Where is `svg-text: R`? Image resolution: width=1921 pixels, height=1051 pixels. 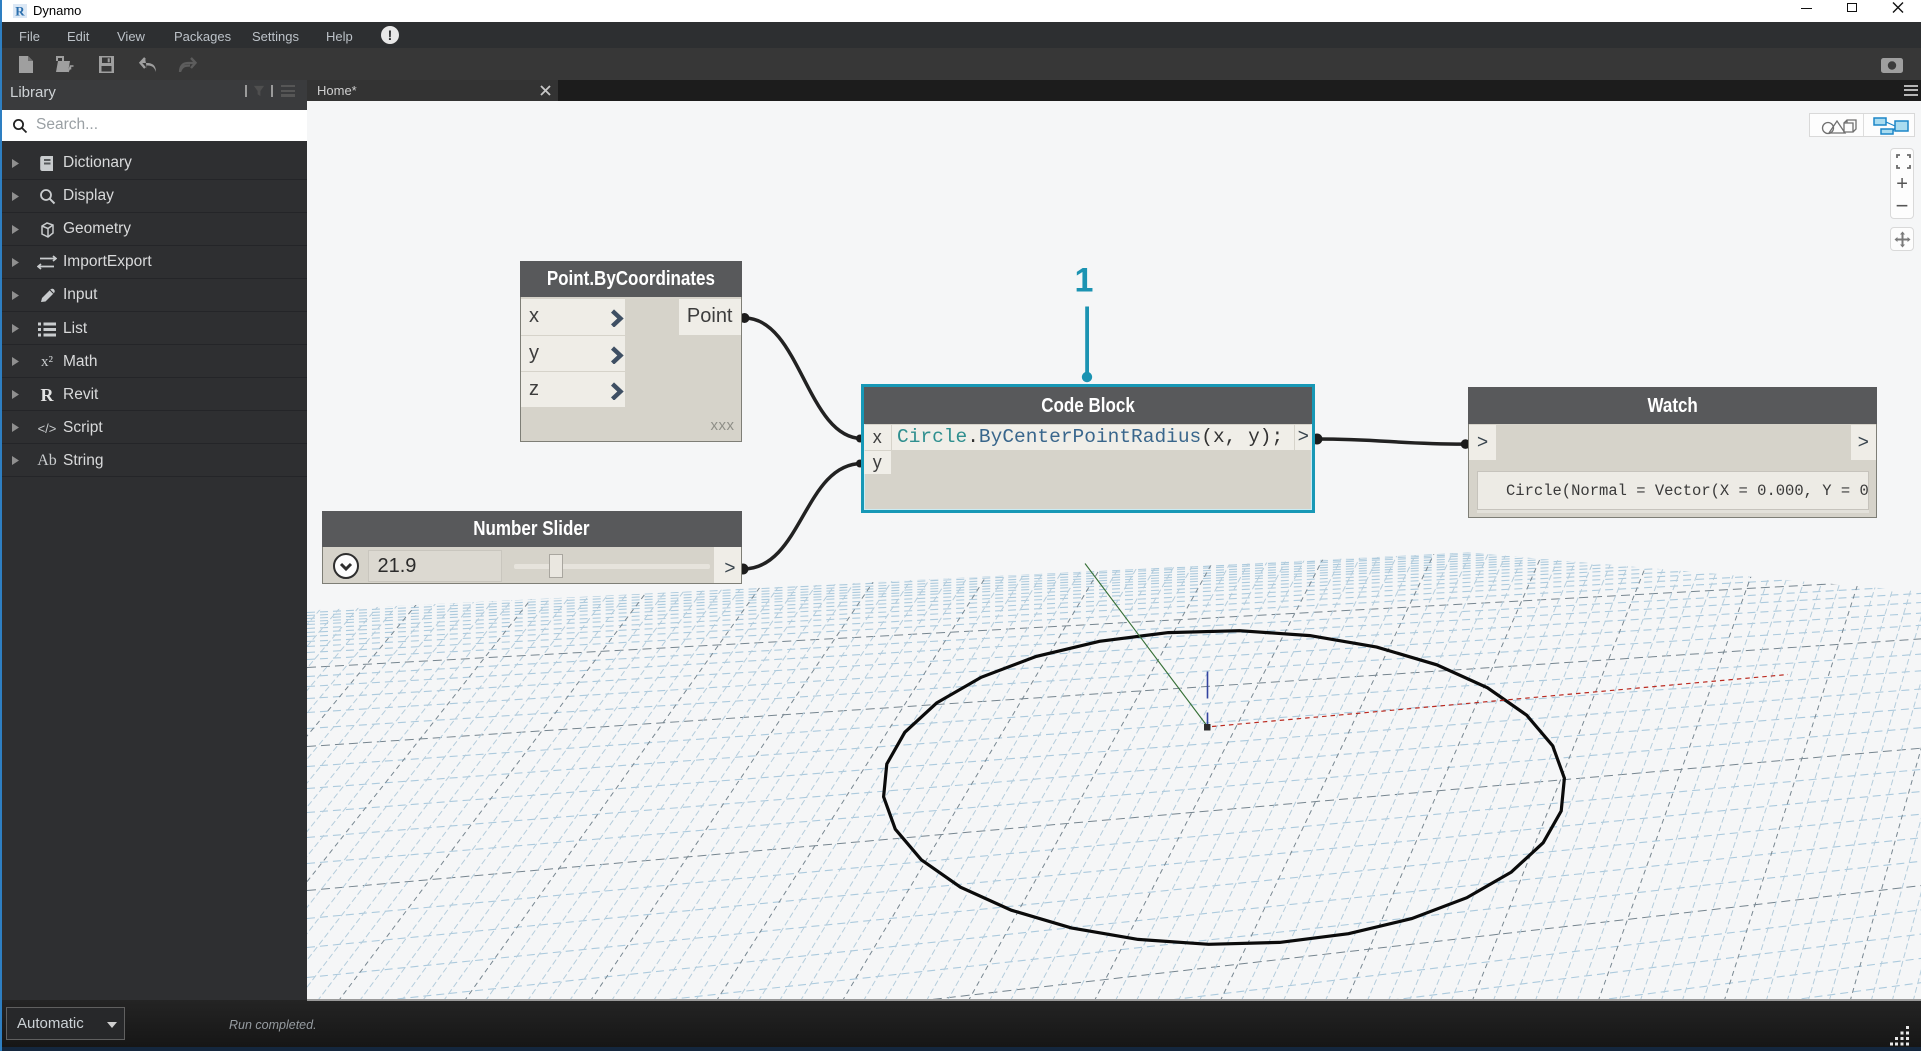
svg-text: R is located at coordinates (20, 11).